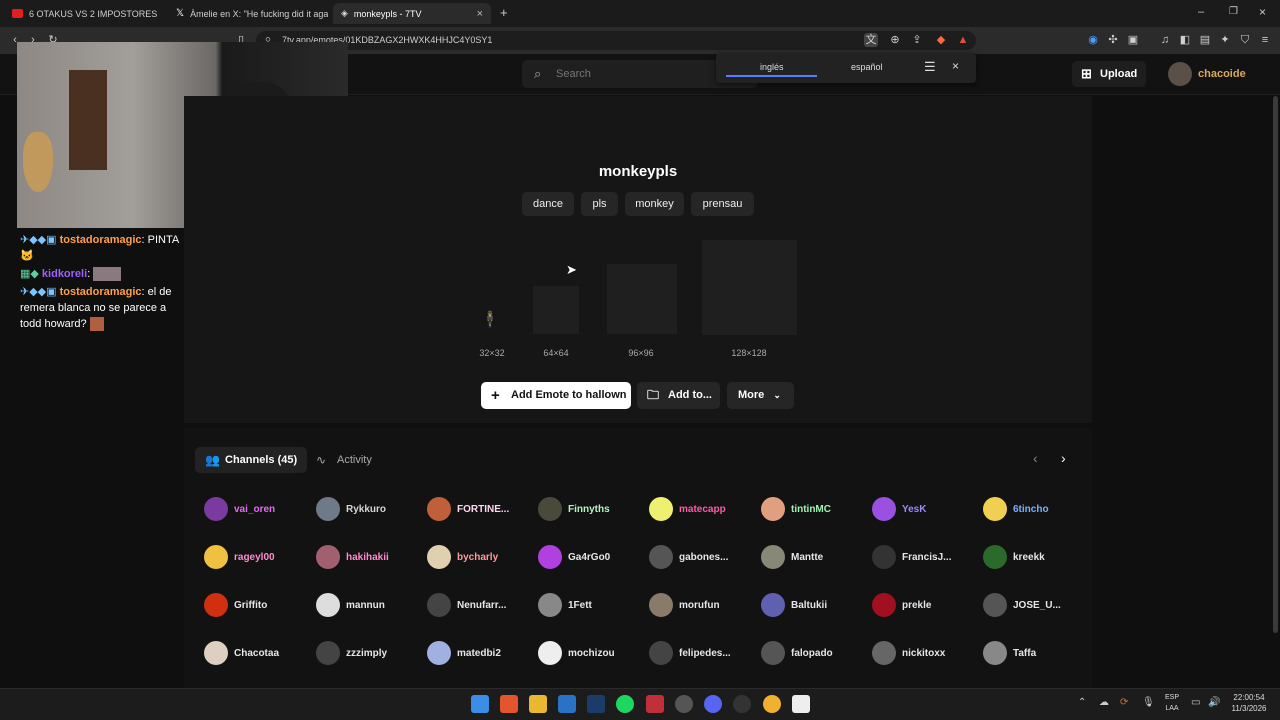 The image size is (1280, 720). I want to click on microphone-icon: 🎙, so click(1148, 702).